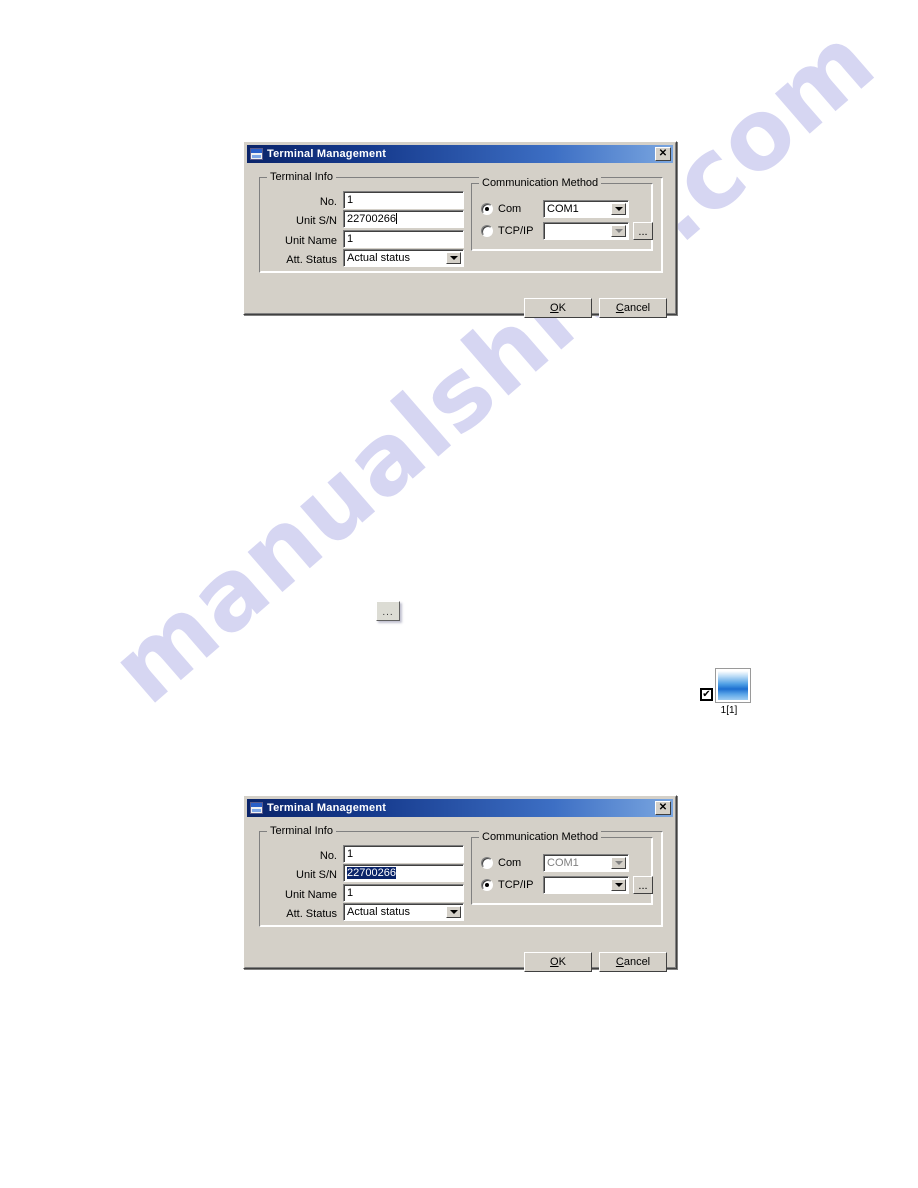 Image resolution: width=918 pixels, height=1188 pixels. Describe the element at coordinates (729, 710) in the screenshot. I see `thumbnail-label: 1[1]` at that location.